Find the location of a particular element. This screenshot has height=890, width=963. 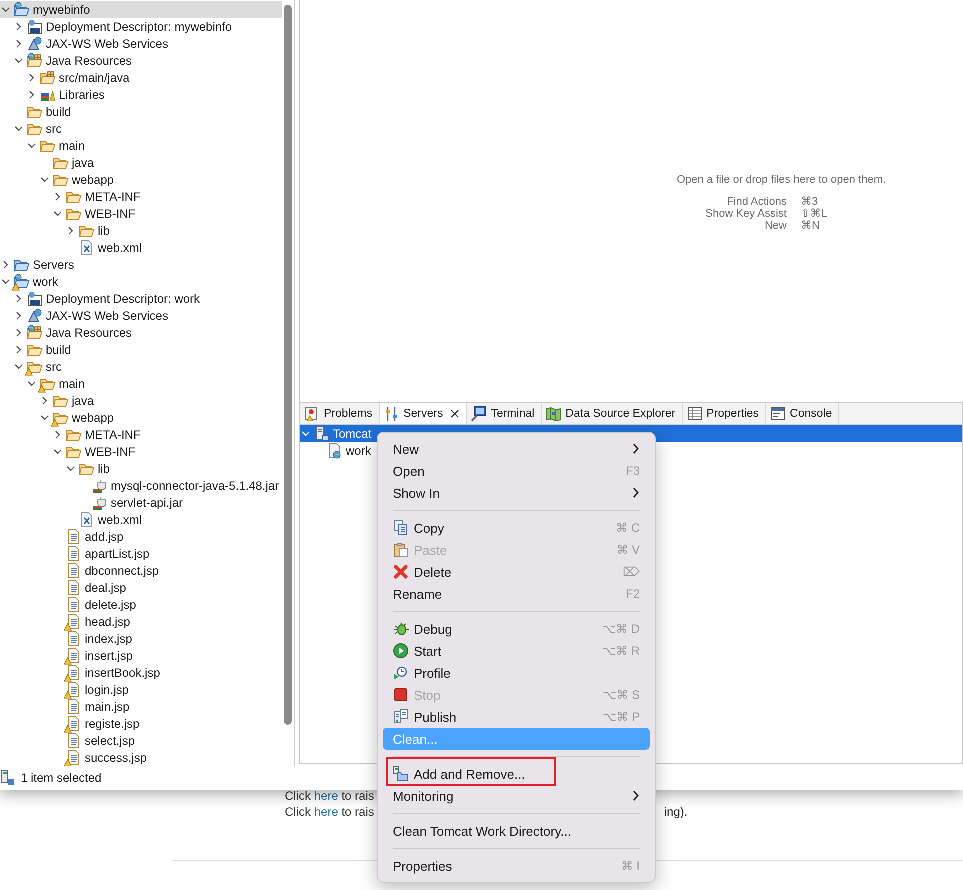

tree-item: head.jsp is located at coordinates (141, 621).